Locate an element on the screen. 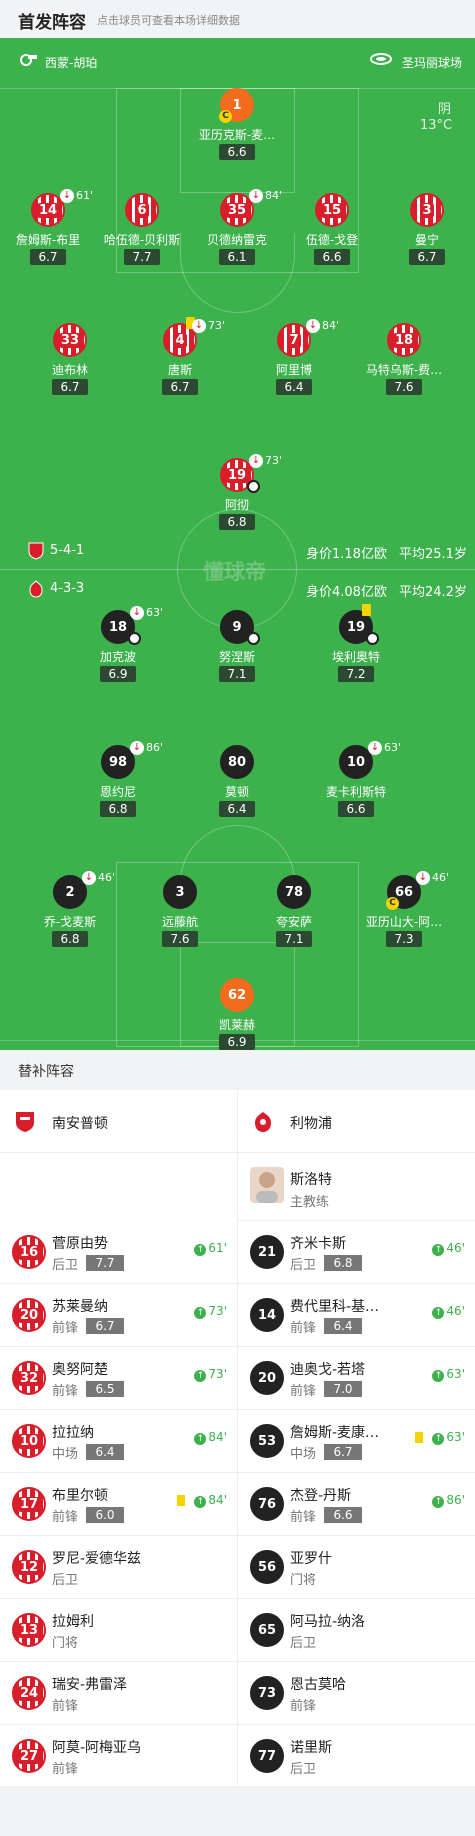 The height and width of the screenshot is (1836, 475). player-name: 唐斯 is located at coordinates (179, 370).